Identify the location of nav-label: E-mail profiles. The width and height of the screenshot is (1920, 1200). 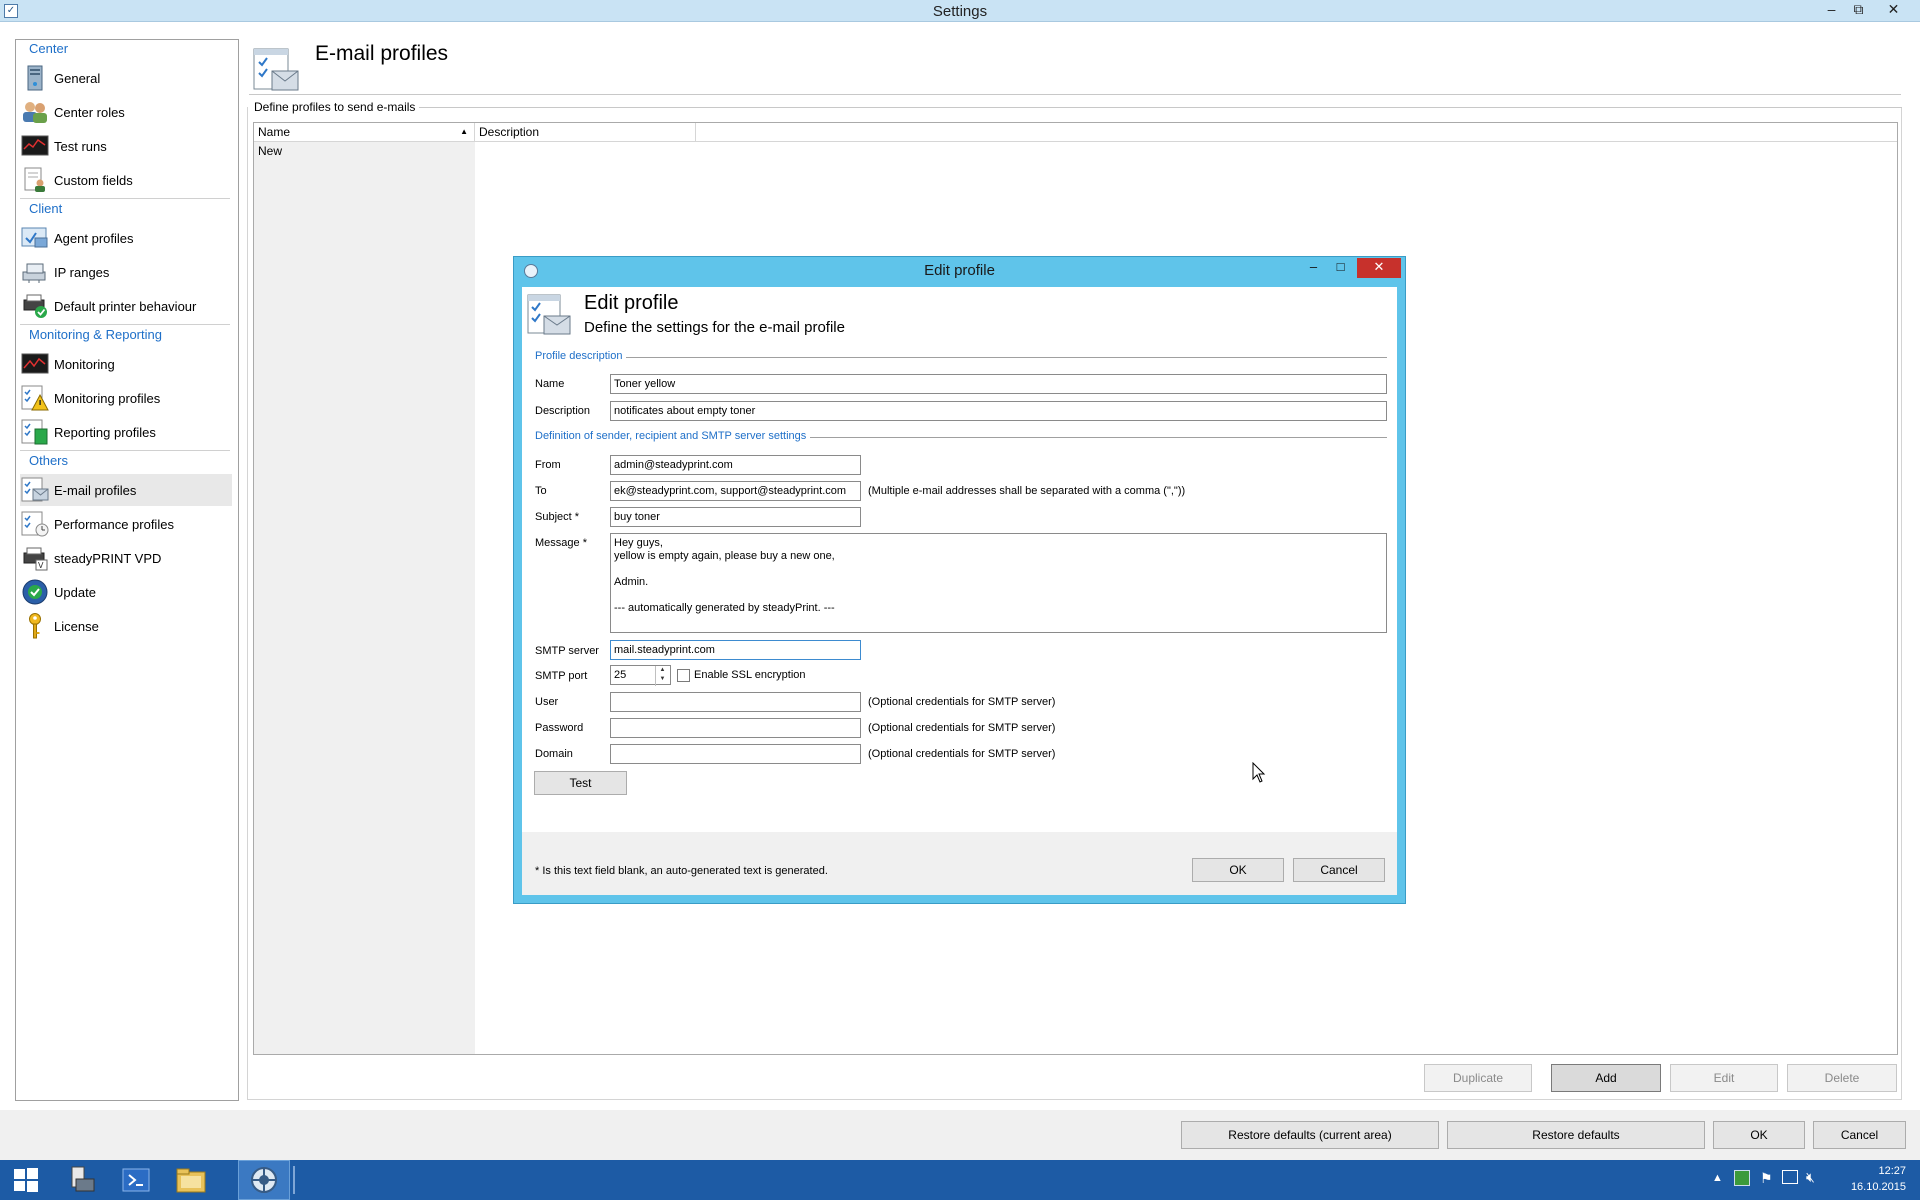
(95, 490).